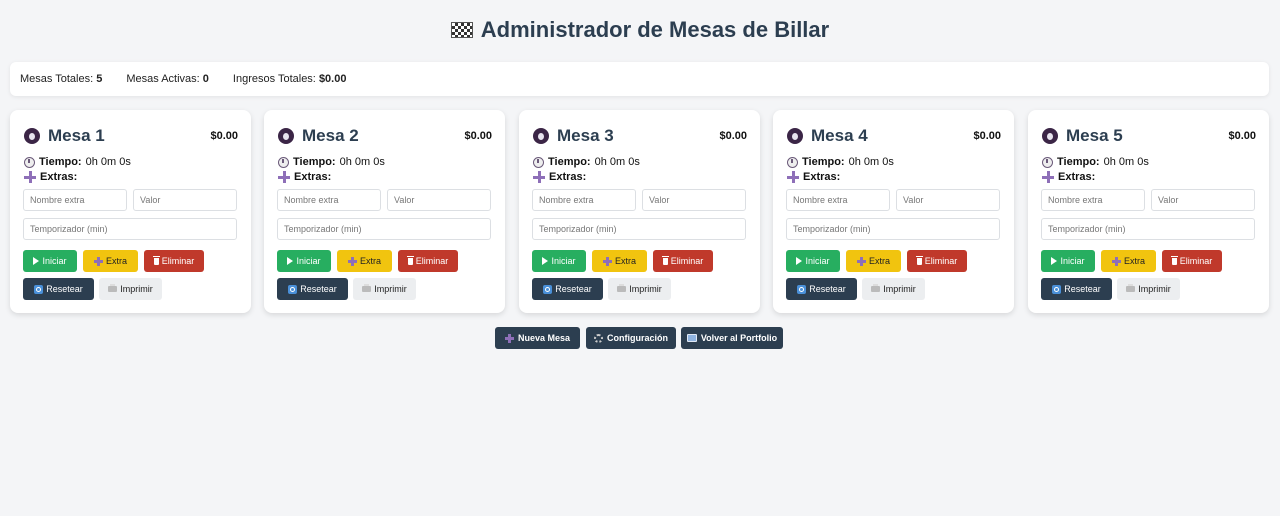  I want to click on table-name: Mesa 4, so click(839, 135).